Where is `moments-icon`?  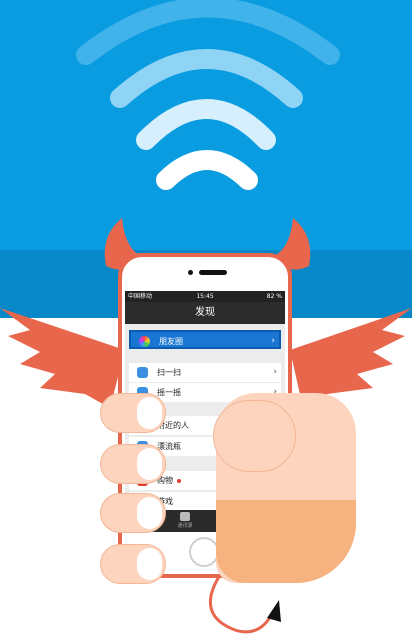 moments-icon is located at coordinates (144, 341).